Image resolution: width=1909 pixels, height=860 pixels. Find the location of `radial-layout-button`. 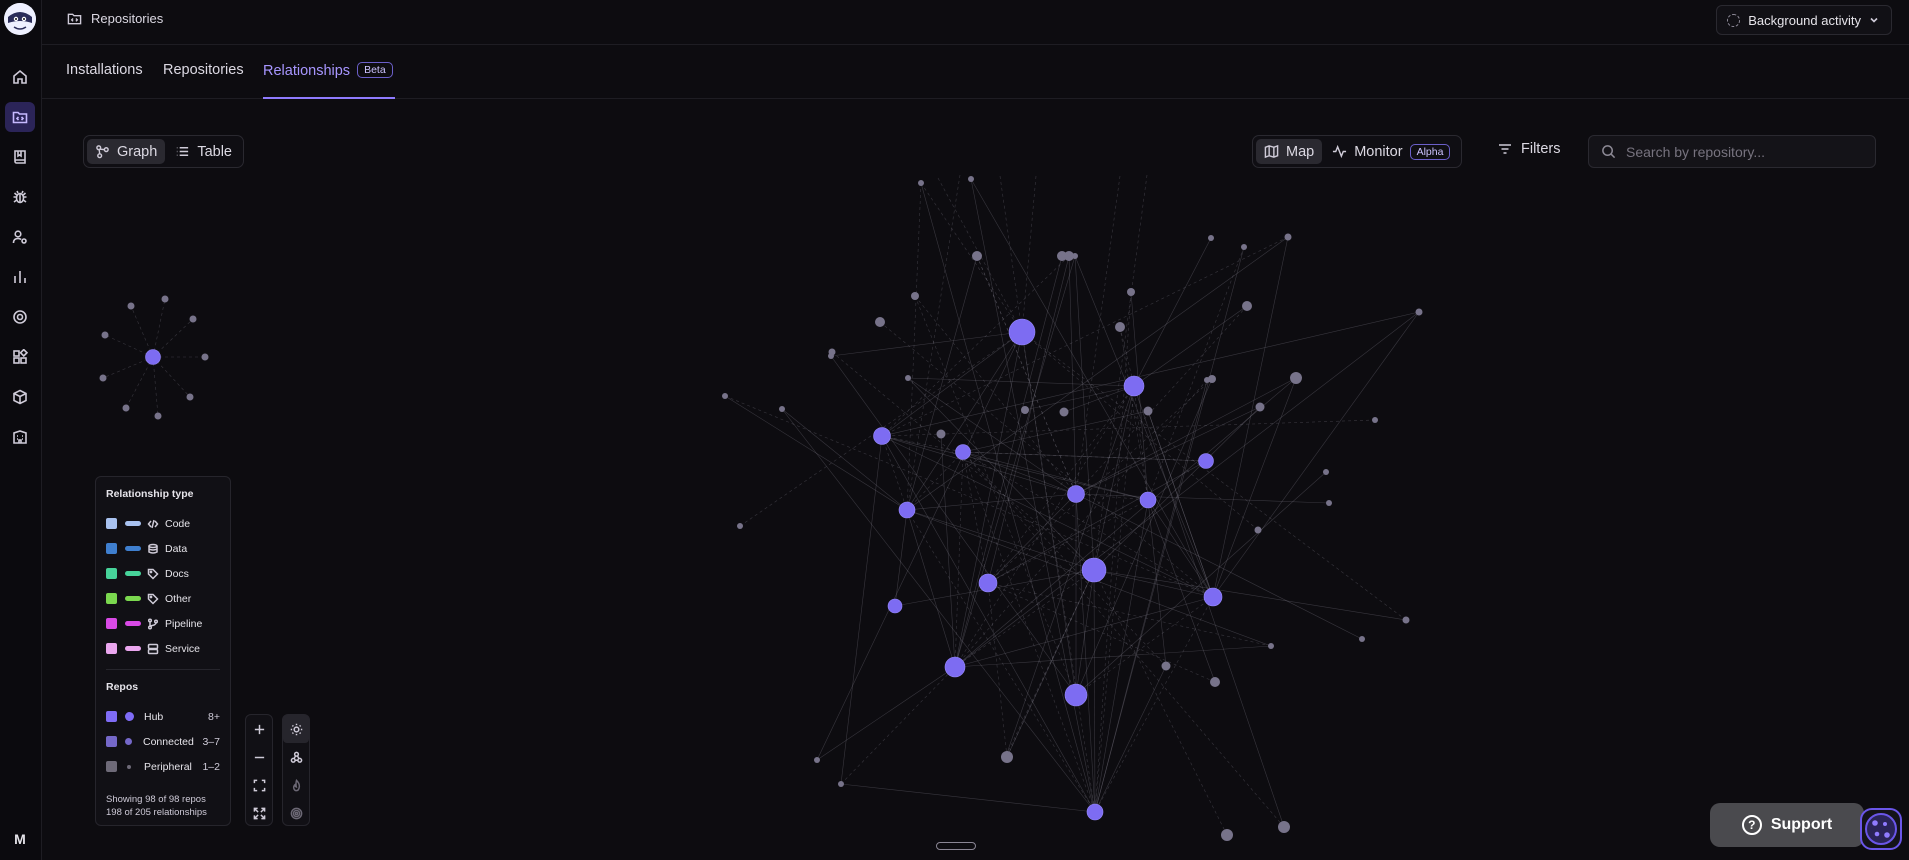

radial-layout-button is located at coordinates (296, 813).